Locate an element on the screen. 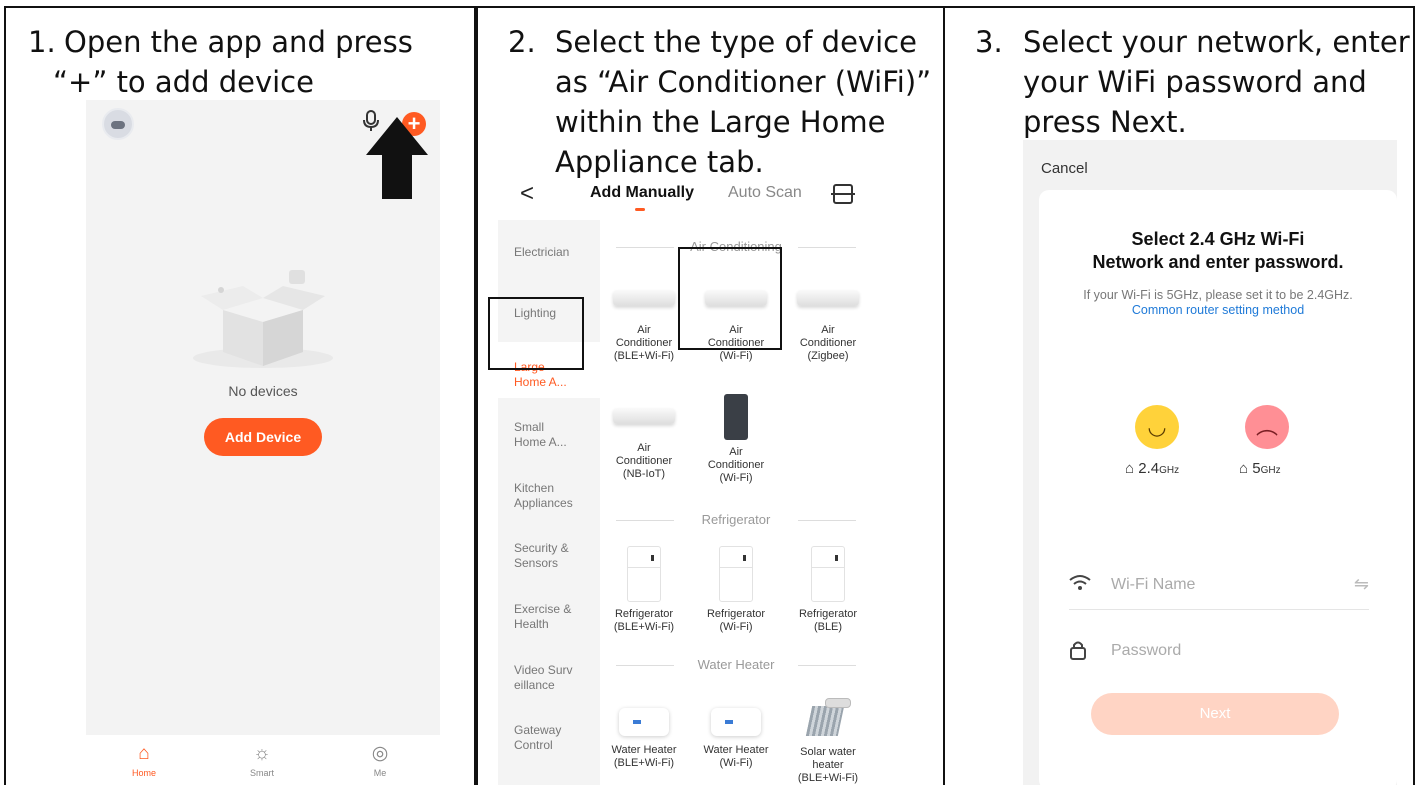 The width and height of the screenshot is (1420, 785). device-solar-water-heater: Solar water heater (BLE+Wi-Fi) is located at coordinates (828, 741).